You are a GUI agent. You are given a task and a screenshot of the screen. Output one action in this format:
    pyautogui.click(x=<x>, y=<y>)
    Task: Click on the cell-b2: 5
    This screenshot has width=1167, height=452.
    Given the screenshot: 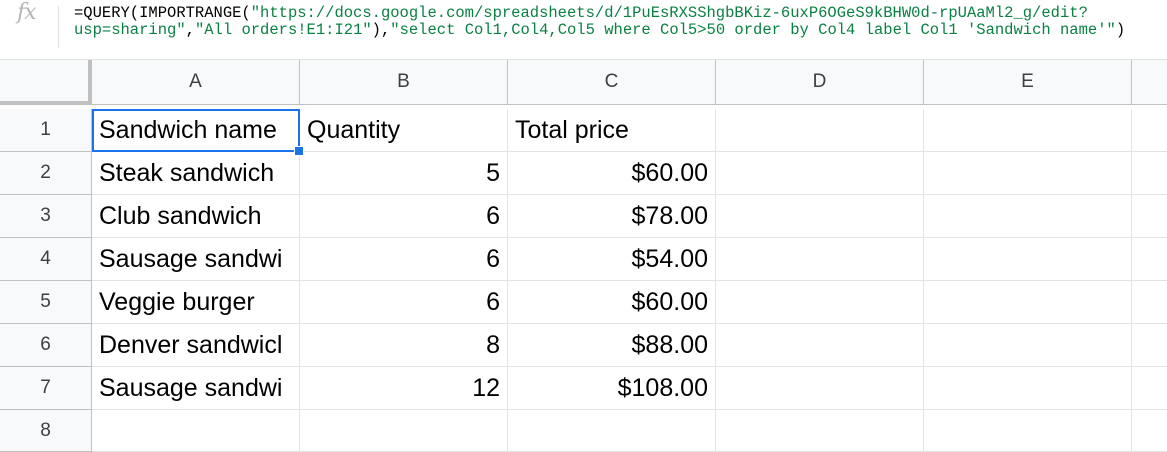 What is the action you would take?
    pyautogui.click(x=404, y=173)
    